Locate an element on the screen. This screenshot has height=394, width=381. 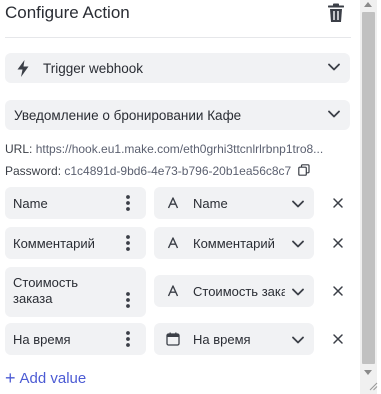
key-label: Name is located at coordinates (30, 203).